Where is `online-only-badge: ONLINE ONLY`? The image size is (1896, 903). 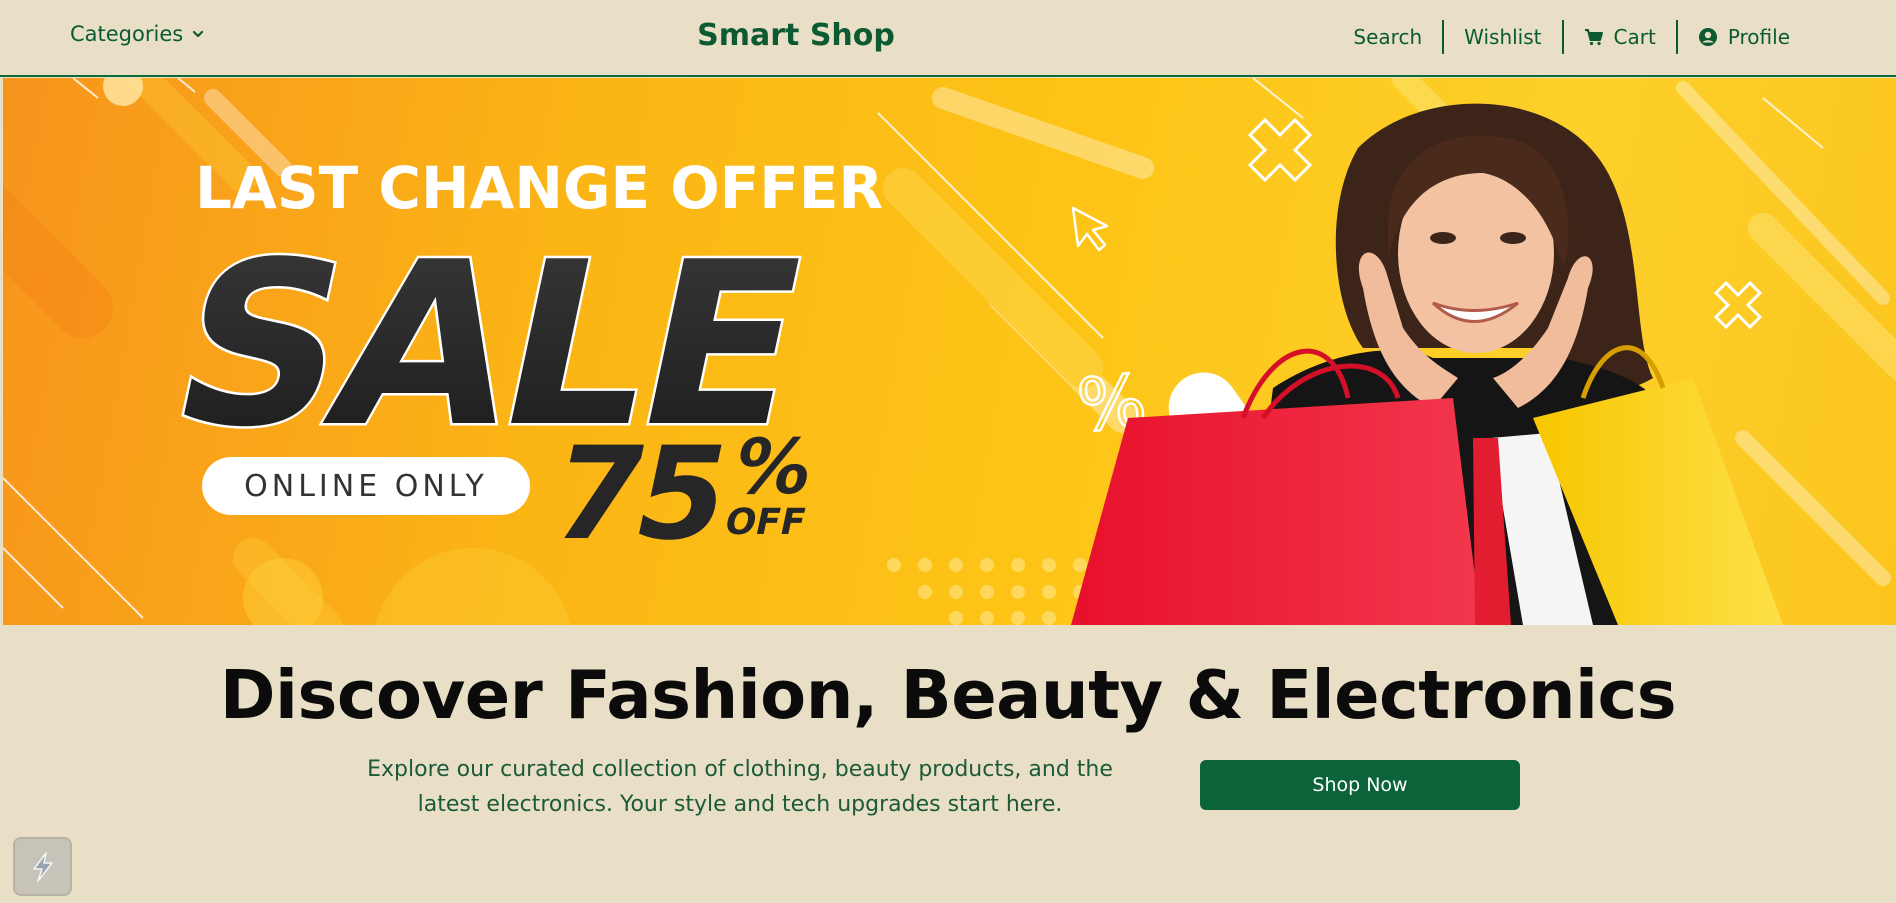 online-only-badge: ONLINE ONLY is located at coordinates (366, 486).